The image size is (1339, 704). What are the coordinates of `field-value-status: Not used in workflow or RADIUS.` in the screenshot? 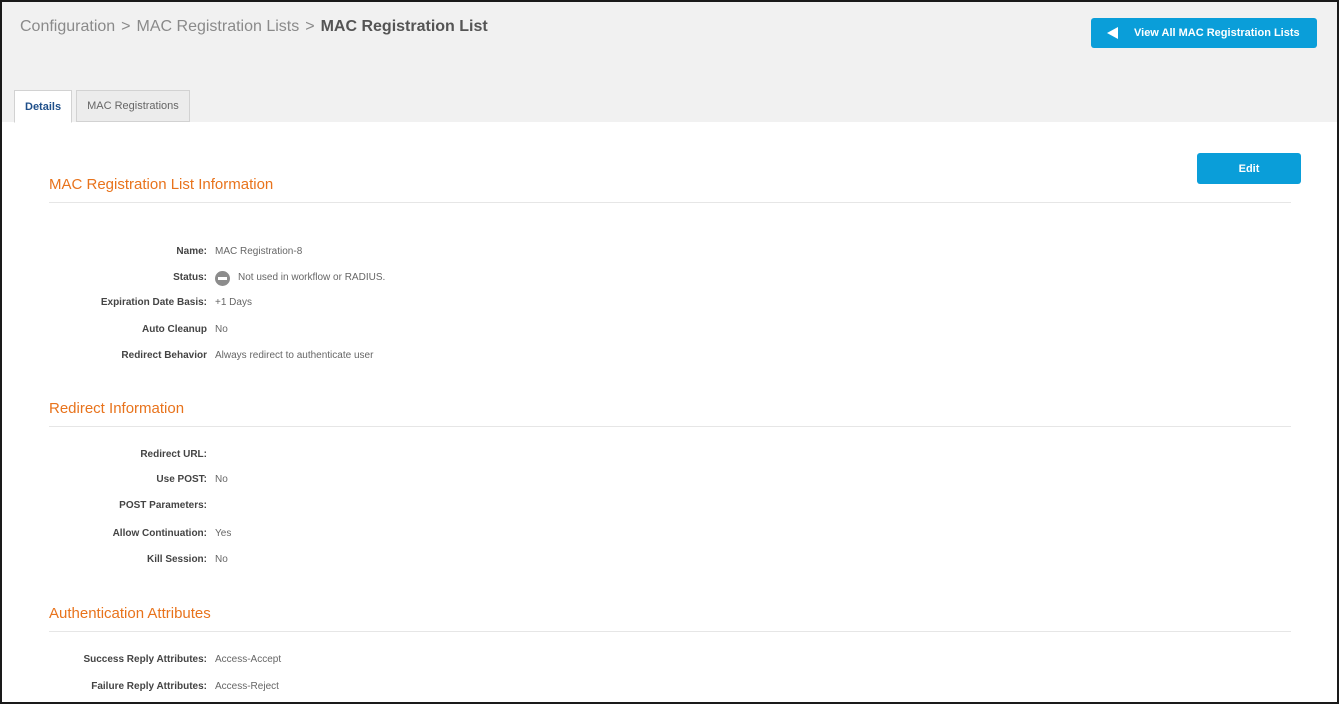 It's located at (300, 278).